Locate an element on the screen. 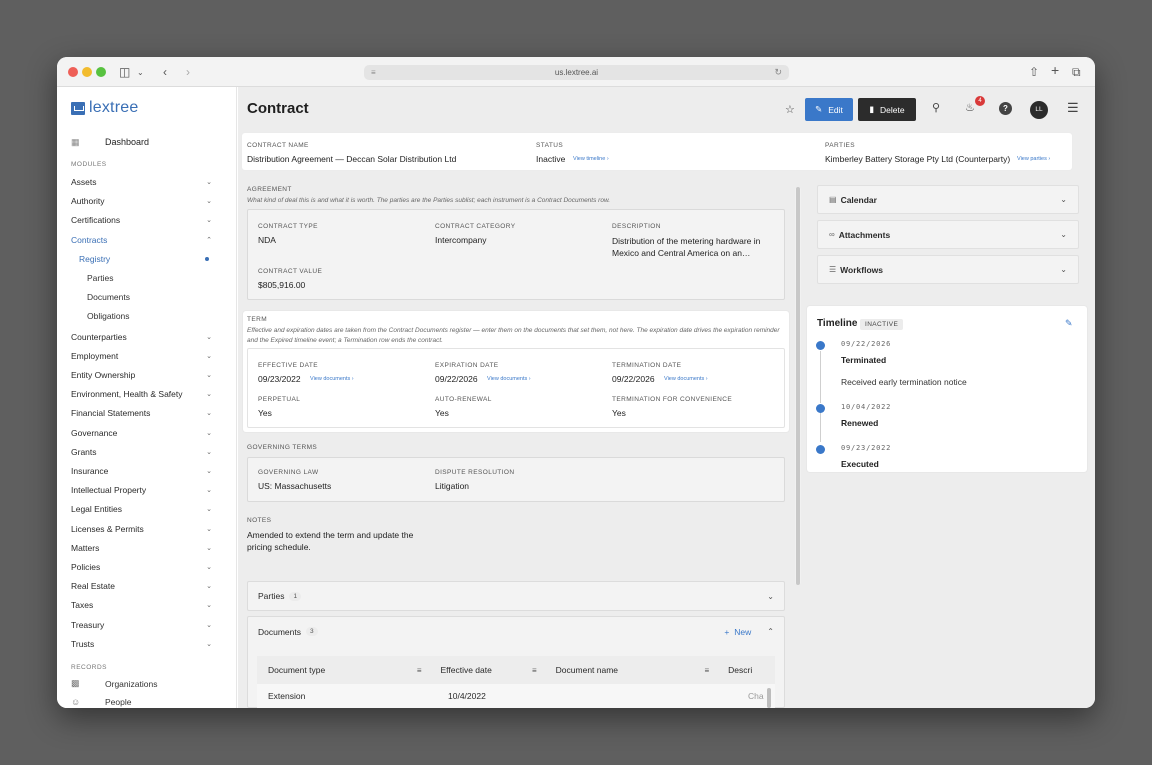  timeline-connector is located at coordinates (820, 427).